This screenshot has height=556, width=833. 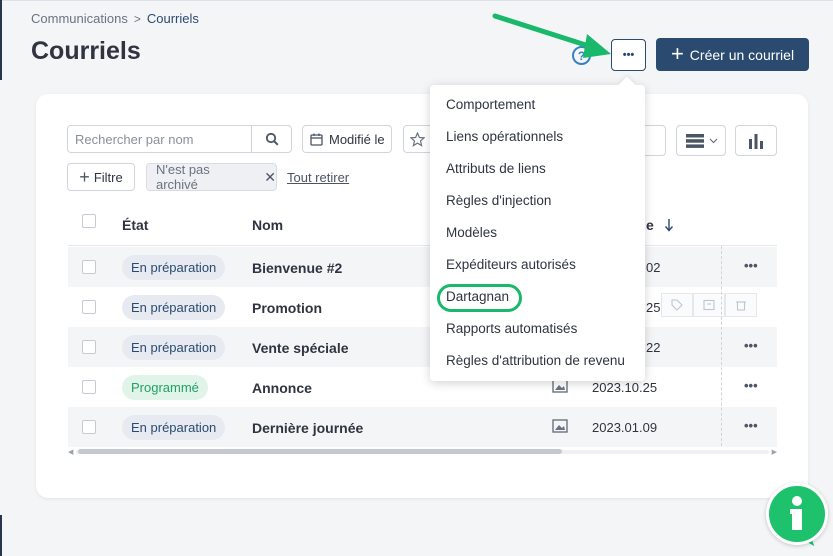 I want to click on annotation-highlight-ring, so click(x=479, y=298).